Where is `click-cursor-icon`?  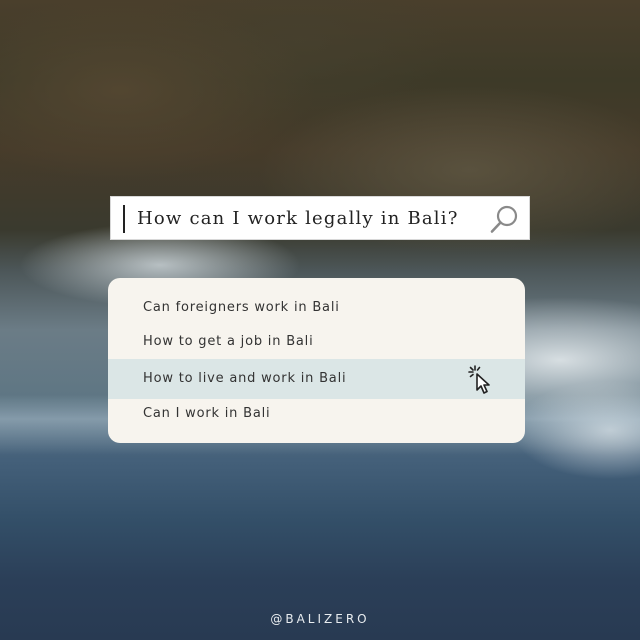
click-cursor-icon is located at coordinates (479, 379).